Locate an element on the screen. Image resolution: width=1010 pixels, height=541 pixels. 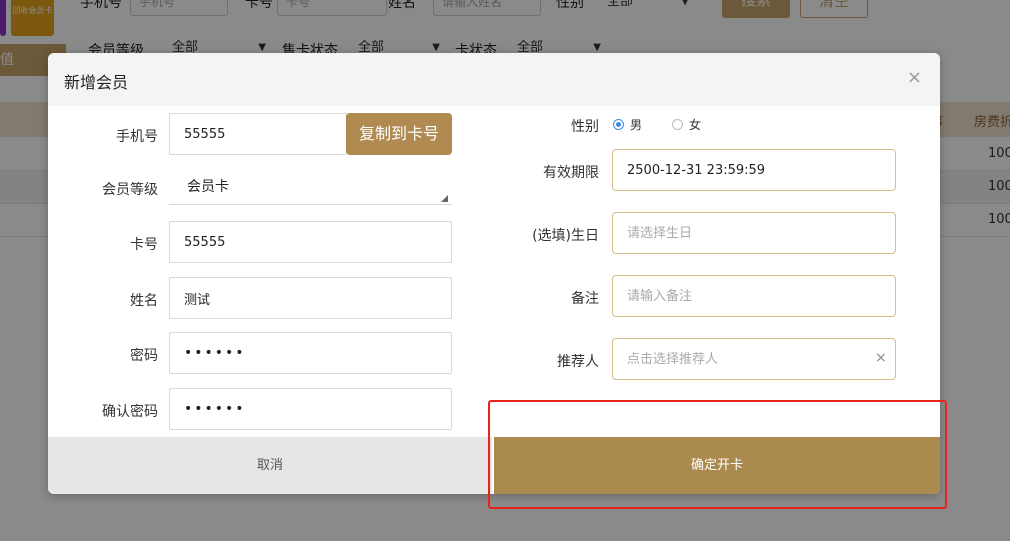
referrer-label: 推荐人 is located at coordinates (578, 362).